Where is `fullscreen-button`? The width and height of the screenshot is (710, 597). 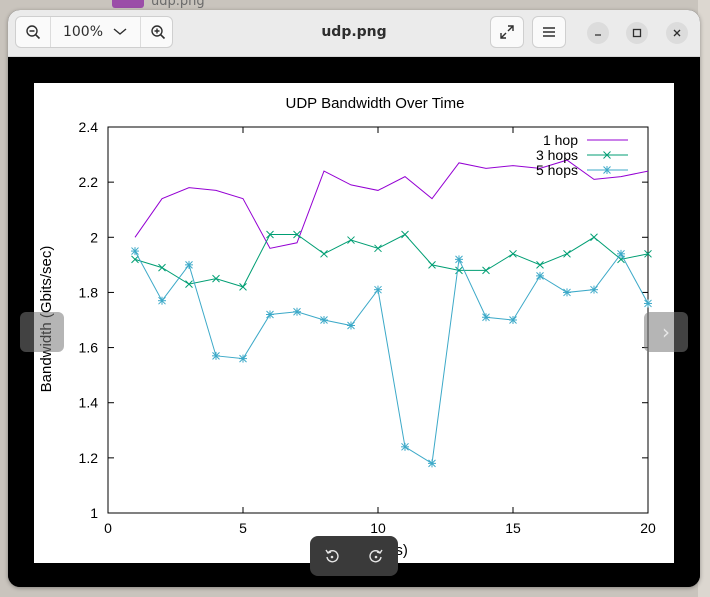 fullscreen-button is located at coordinates (507, 32).